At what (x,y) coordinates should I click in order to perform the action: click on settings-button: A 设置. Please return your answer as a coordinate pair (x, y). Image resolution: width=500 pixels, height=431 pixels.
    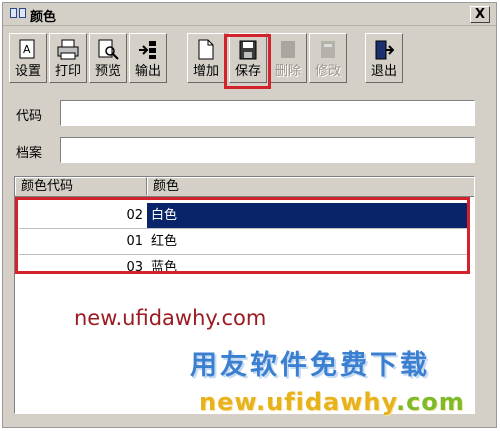
    Looking at the image, I should click on (28, 58).